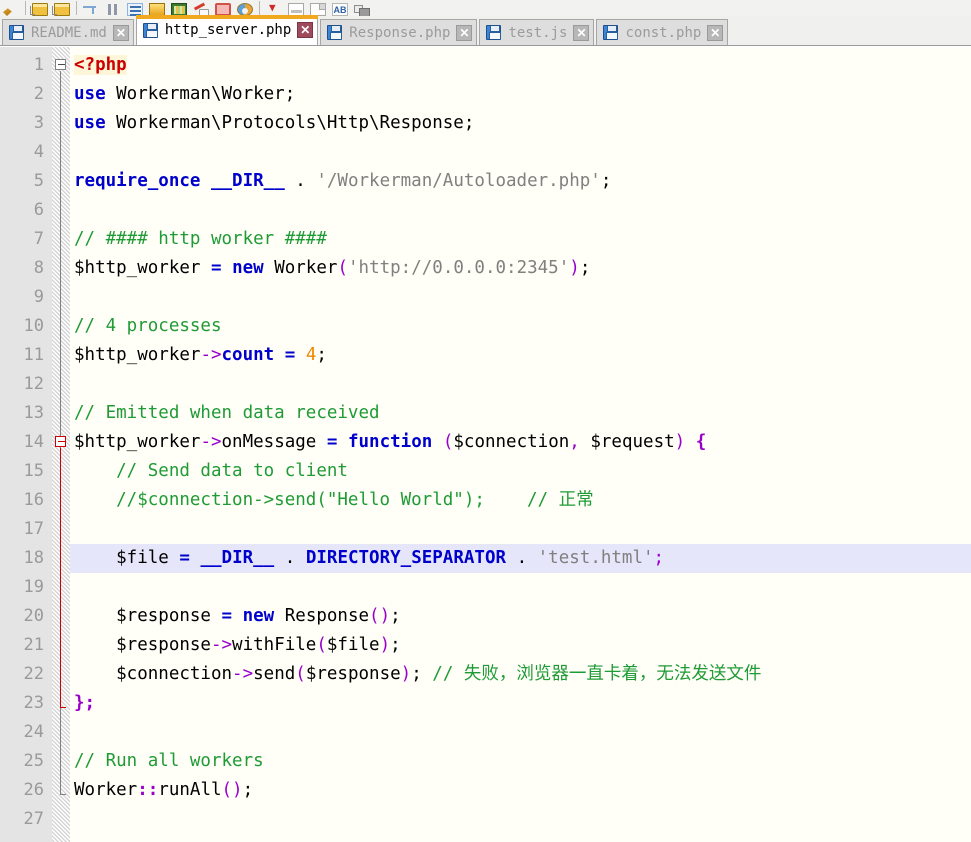  Describe the element at coordinates (135, 8) in the screenshot. I see `format-list-icon` at that location.